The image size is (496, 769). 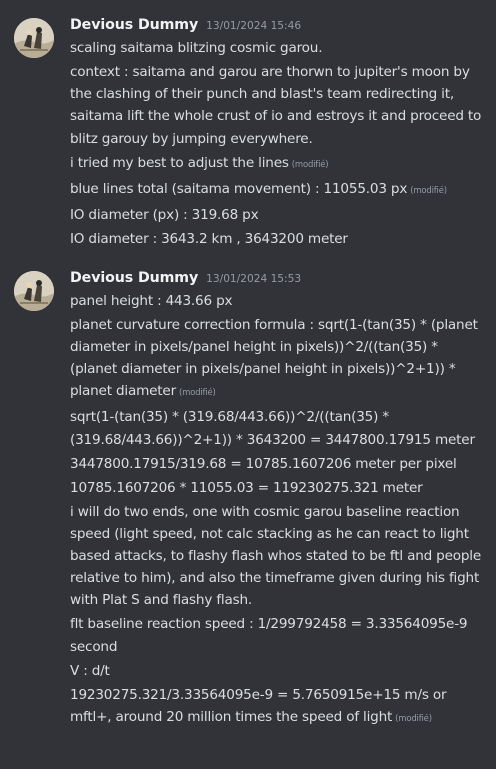 I want to click on message-line: IO diameter : 3643.2 km , 3643200 meter, so click(x=209, y=238).